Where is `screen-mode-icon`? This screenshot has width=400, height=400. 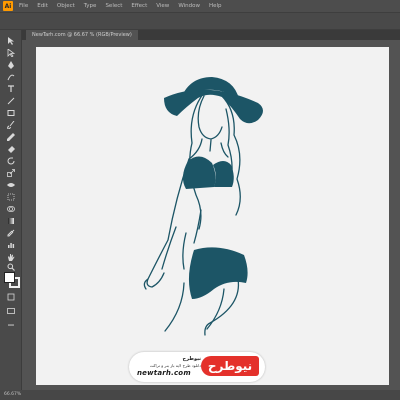 screen-mode-icon is located at coordinates (11, 311).